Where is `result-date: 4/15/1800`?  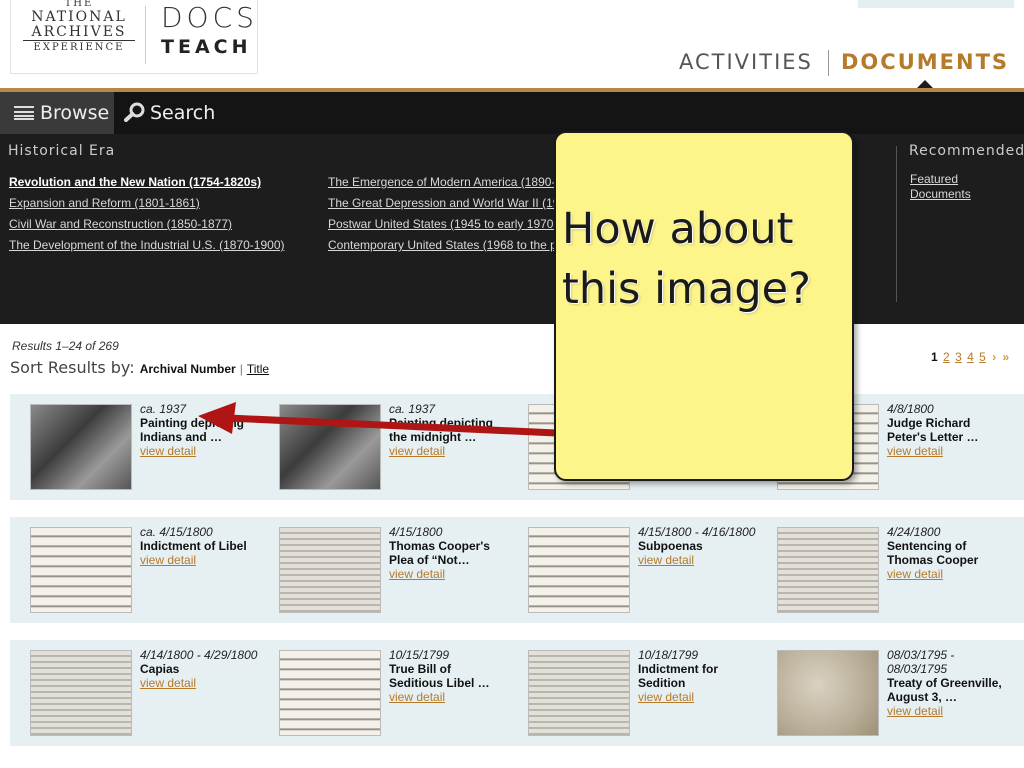
result-date: 4/15/1800 is located at coordinates (416, 532).